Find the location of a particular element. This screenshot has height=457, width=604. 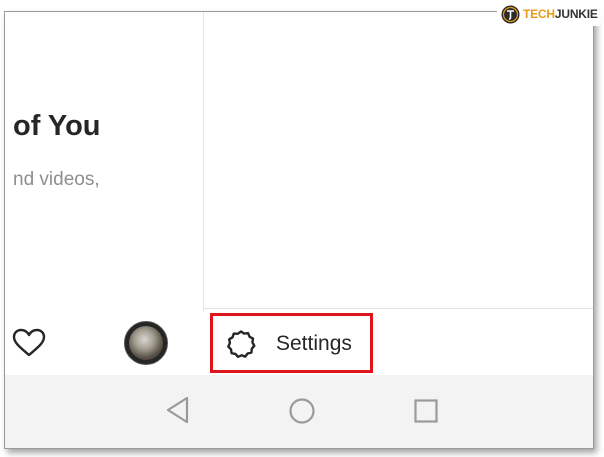

watermark-text: TECHJUNKIE is located at coordinates (560, 14).